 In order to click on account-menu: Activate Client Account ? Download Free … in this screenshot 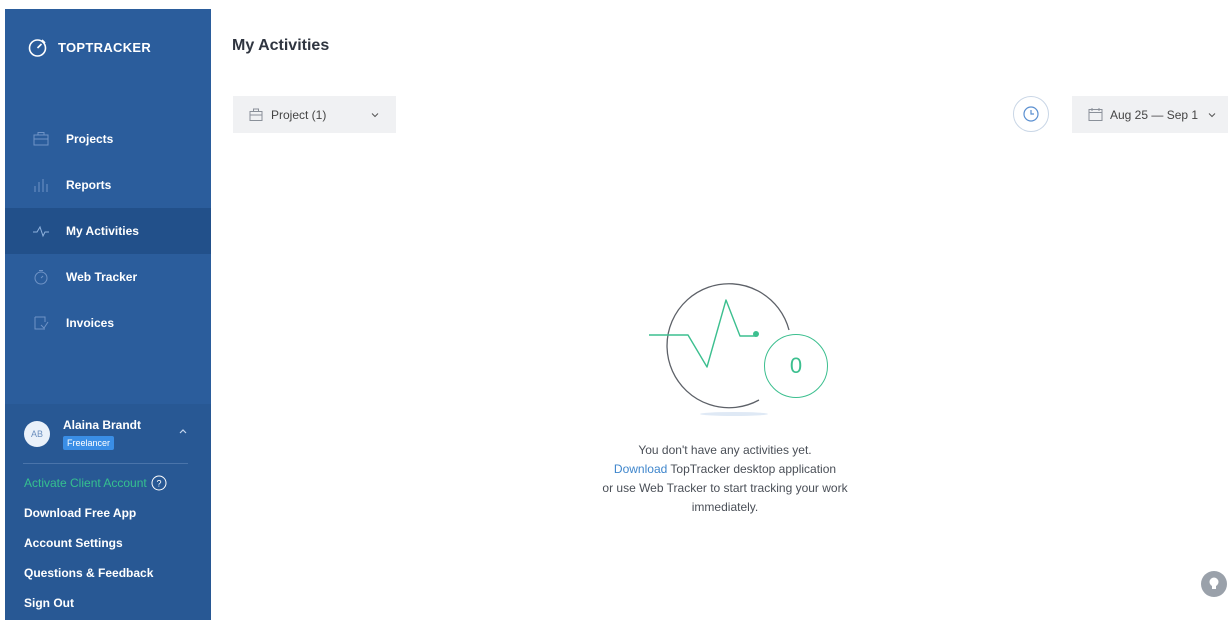, I will do `click(117, 543)`.